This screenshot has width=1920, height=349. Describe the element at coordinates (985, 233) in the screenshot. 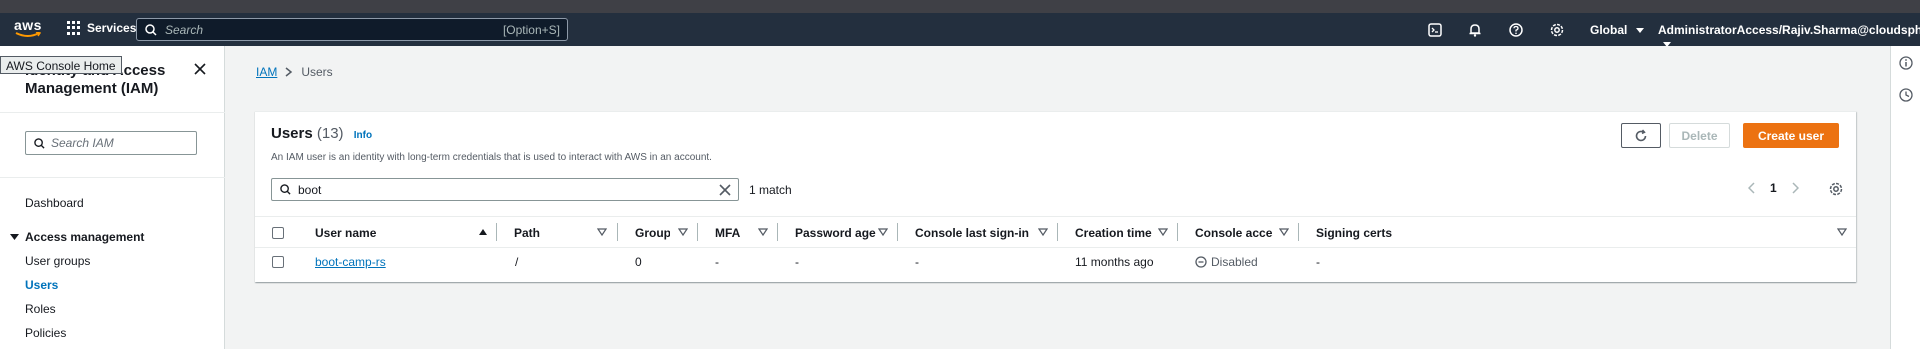

I see `column-header-console-last-sign-in: Console last sign-in` at that location.